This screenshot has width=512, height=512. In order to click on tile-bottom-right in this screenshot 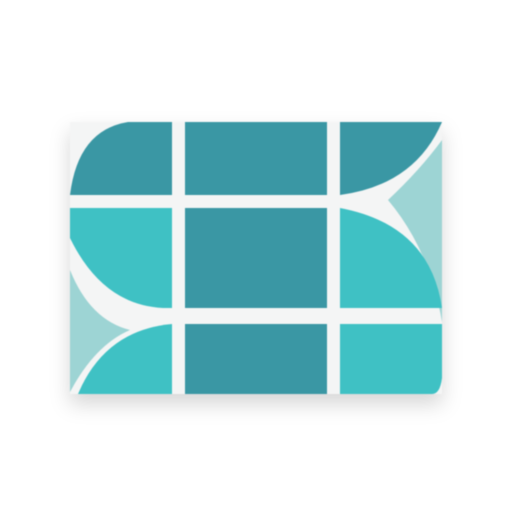, I will do `click(391, 359)`.